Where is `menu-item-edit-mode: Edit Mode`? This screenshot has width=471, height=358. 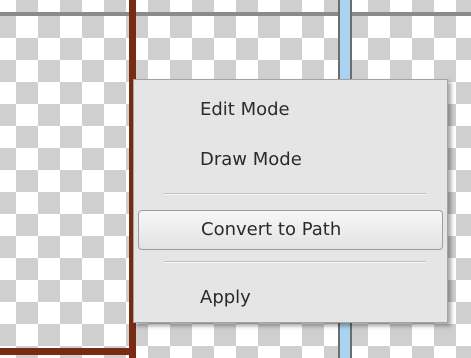
menu-item-edit-mode: Edit Mode is located at coordinates (290, 110).